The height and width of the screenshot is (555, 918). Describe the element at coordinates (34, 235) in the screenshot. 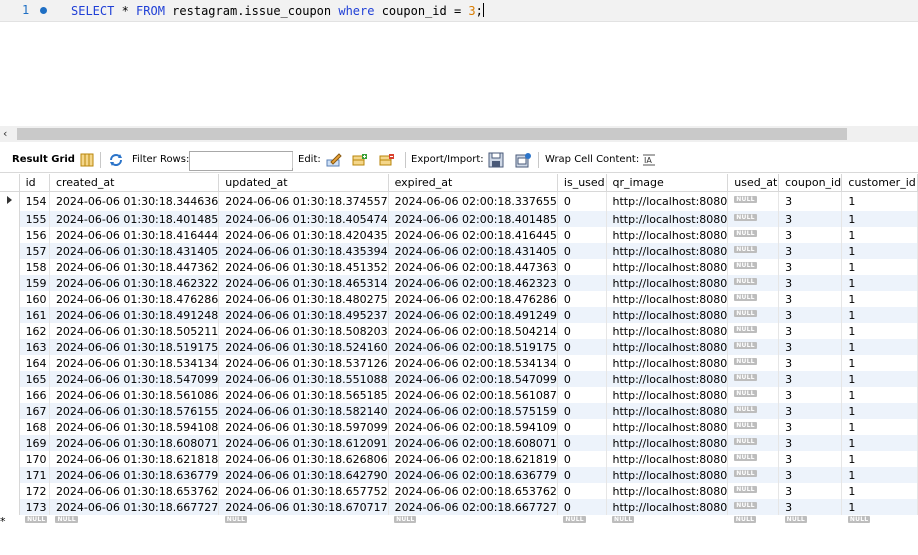

I see `cell-id: 156` at that location.